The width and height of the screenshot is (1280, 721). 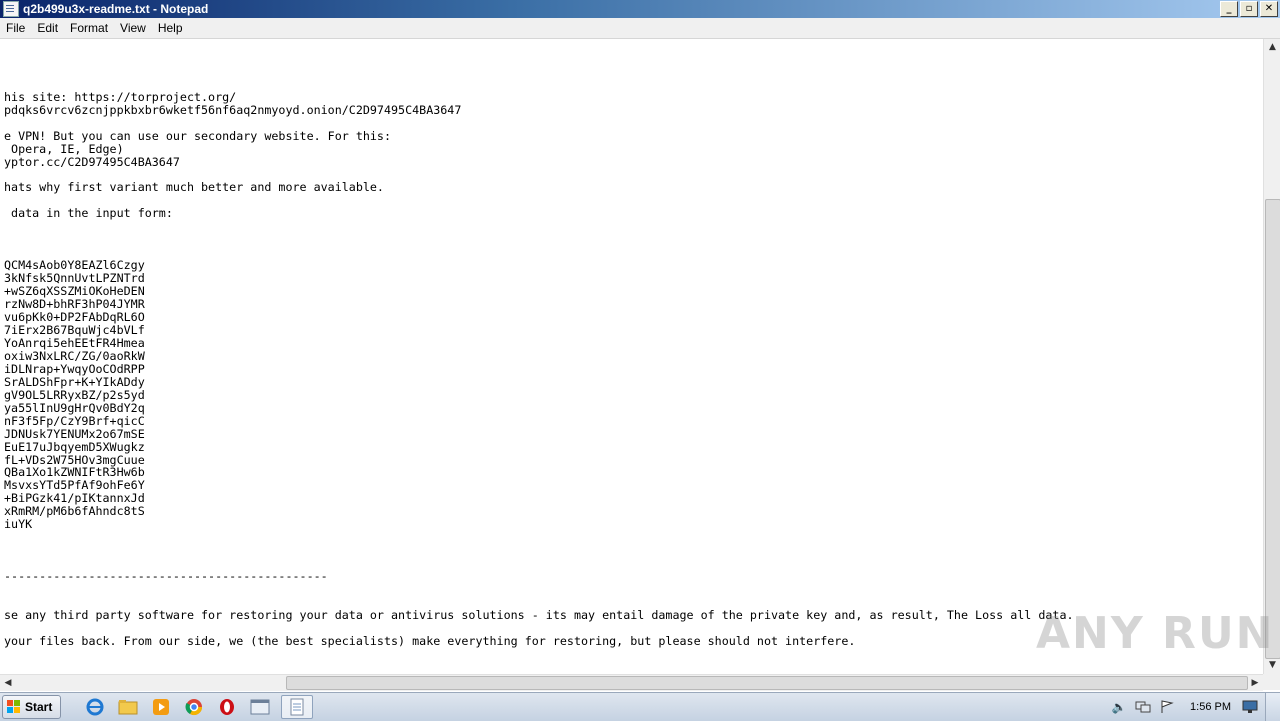 What do you see at coordinates (128, 707) in the screenshot?
I see `explorer-folder-icon` at bounding box center [128, 707].